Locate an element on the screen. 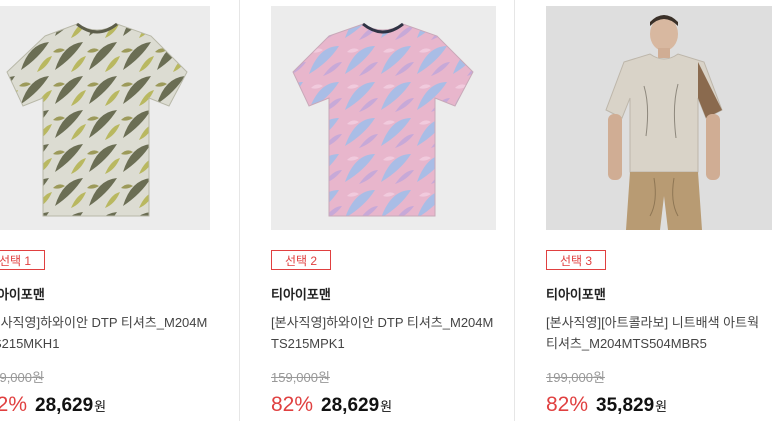 The height and width of the screenshot is (421, 780). sale-price: 35,829 is located at coordinates (625, 405).